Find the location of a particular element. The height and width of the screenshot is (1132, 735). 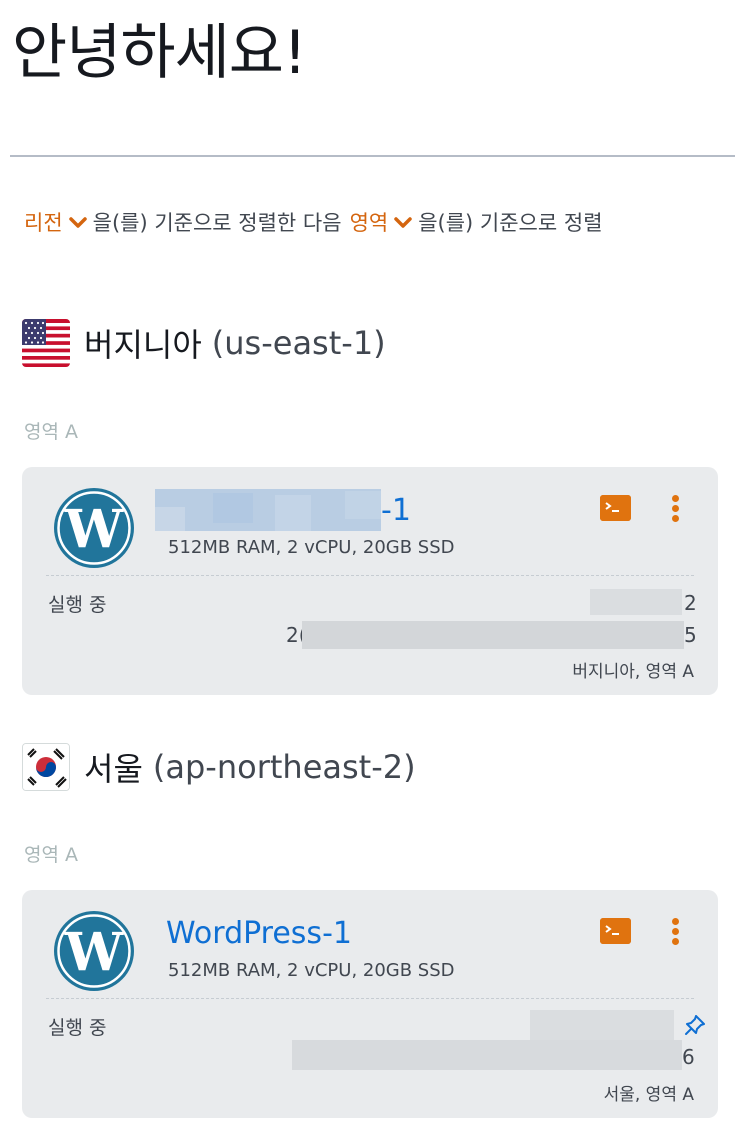

region-name: 서울 is located at coordinates (113, 769).